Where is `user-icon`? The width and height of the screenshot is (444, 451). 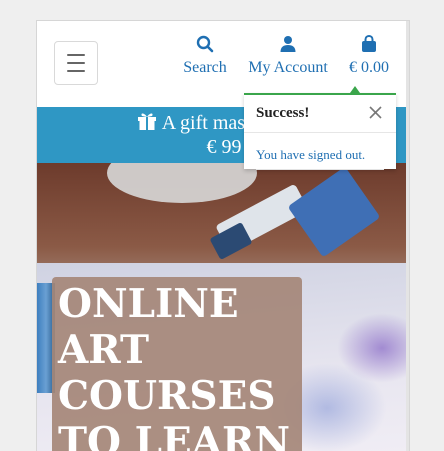 user-icon is located at coordinates (288, 44).